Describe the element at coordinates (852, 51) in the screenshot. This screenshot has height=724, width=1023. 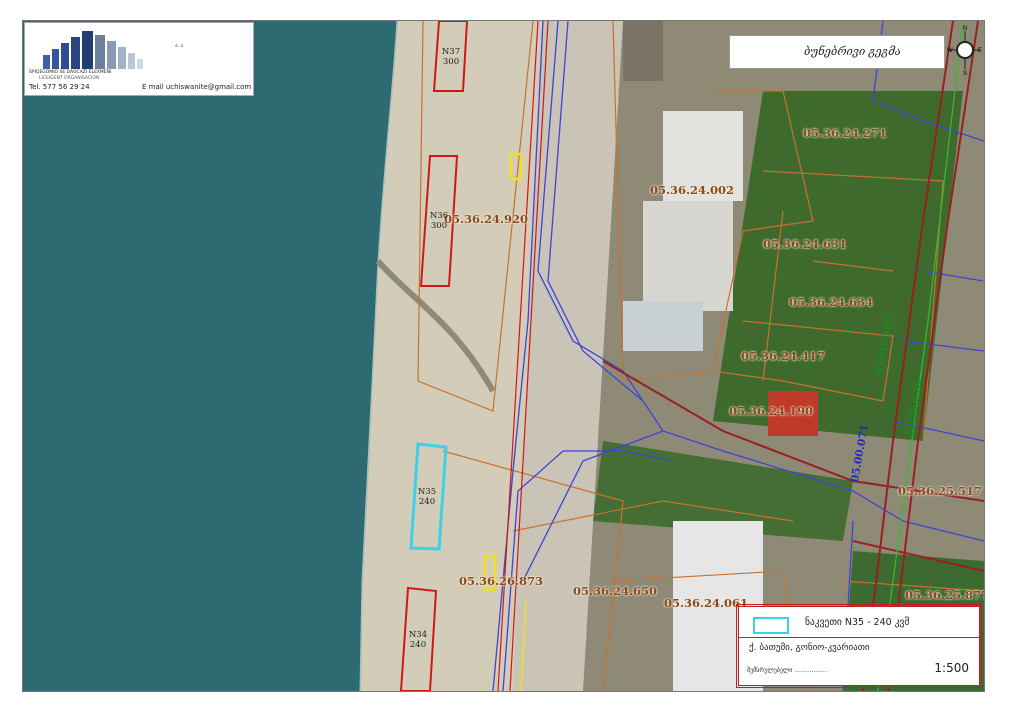
I see `plan-type-label: ბუნებრივი გეგმა` at that location.